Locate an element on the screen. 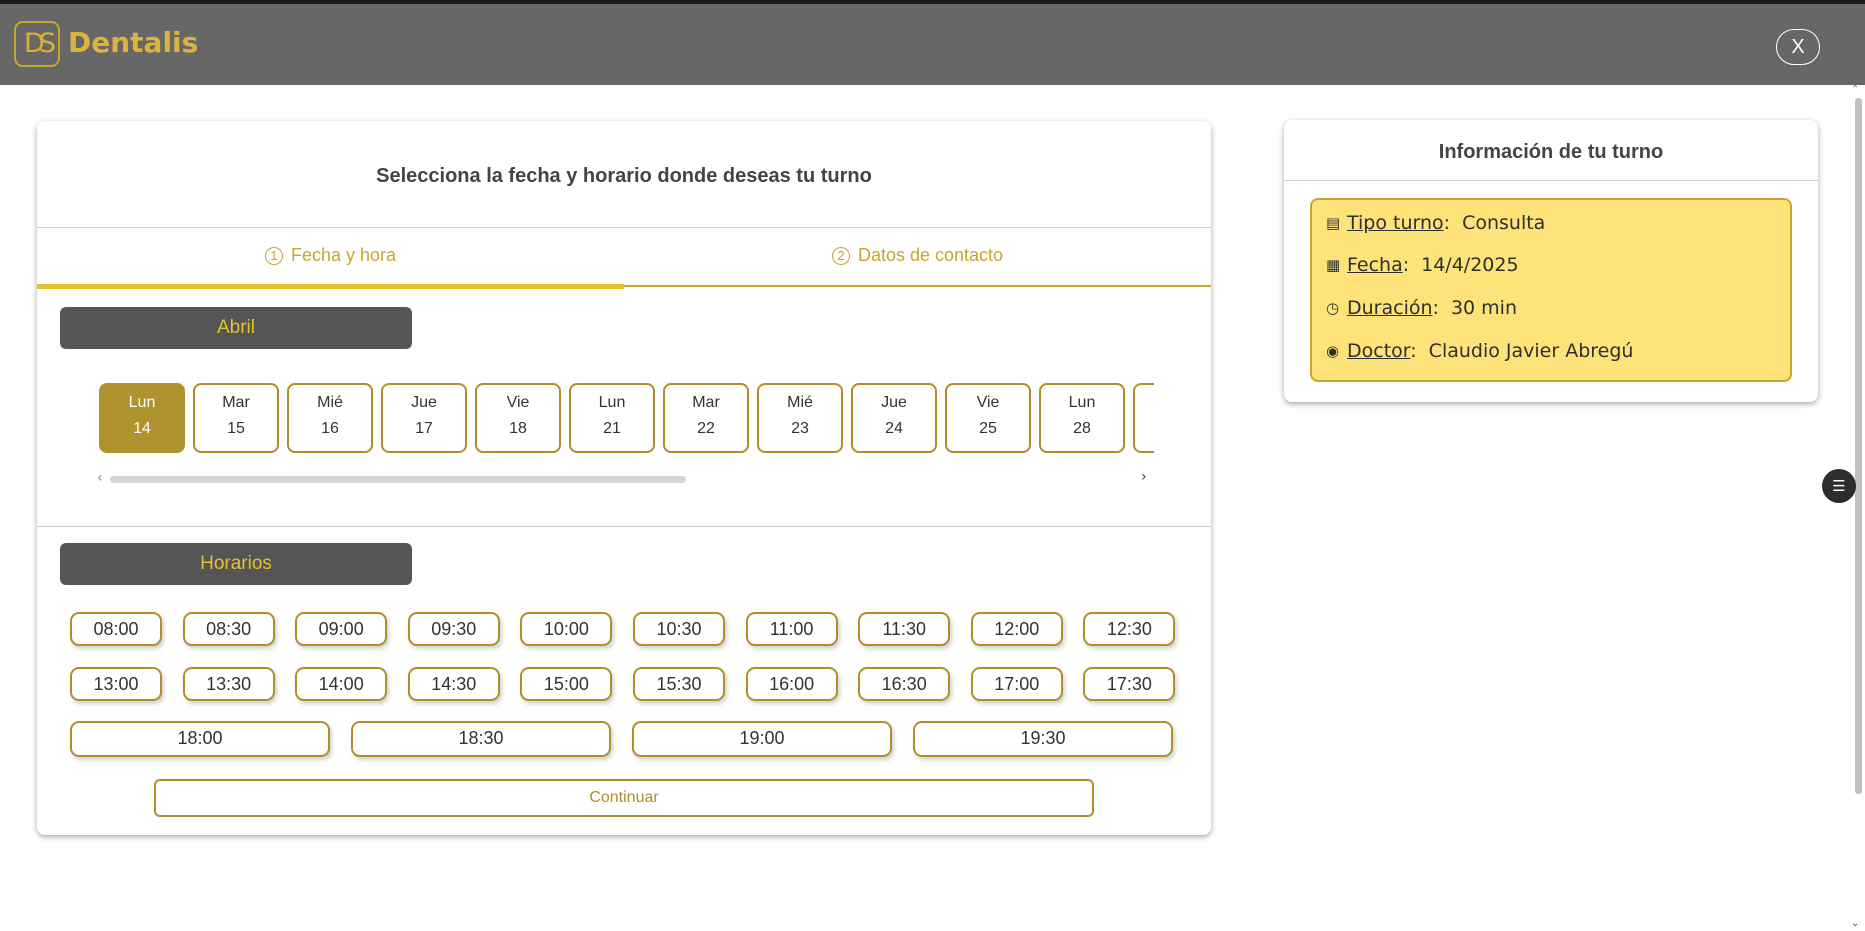 The height and width of the screenshot is (931, 1865). page-scrollbar-thumb is located at coordinates (1858, 446).